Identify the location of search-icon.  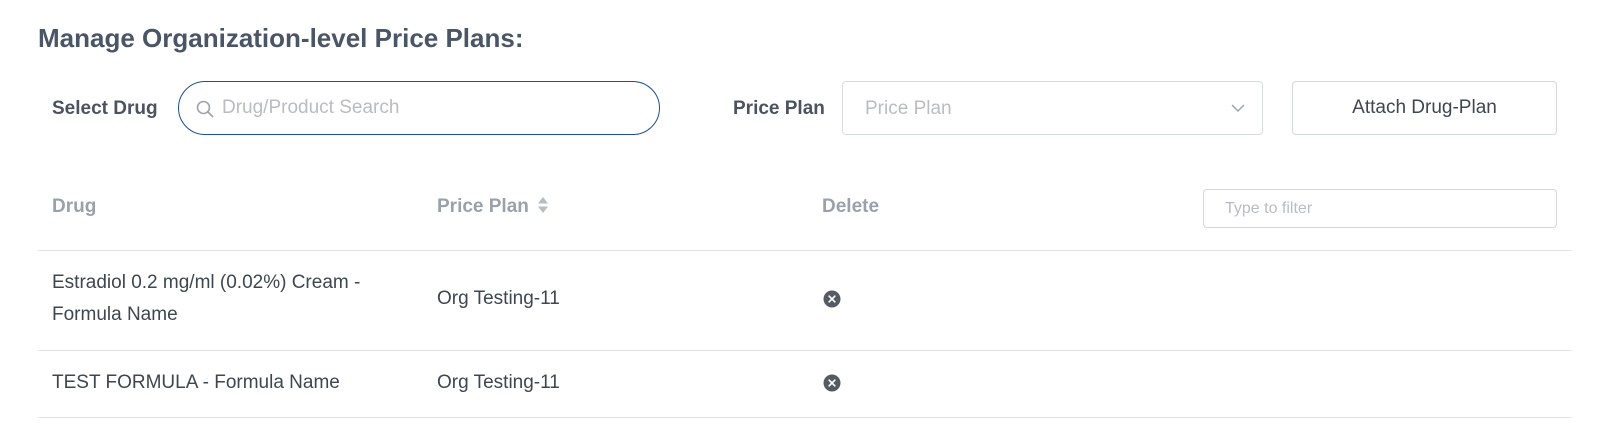
(205, 109).